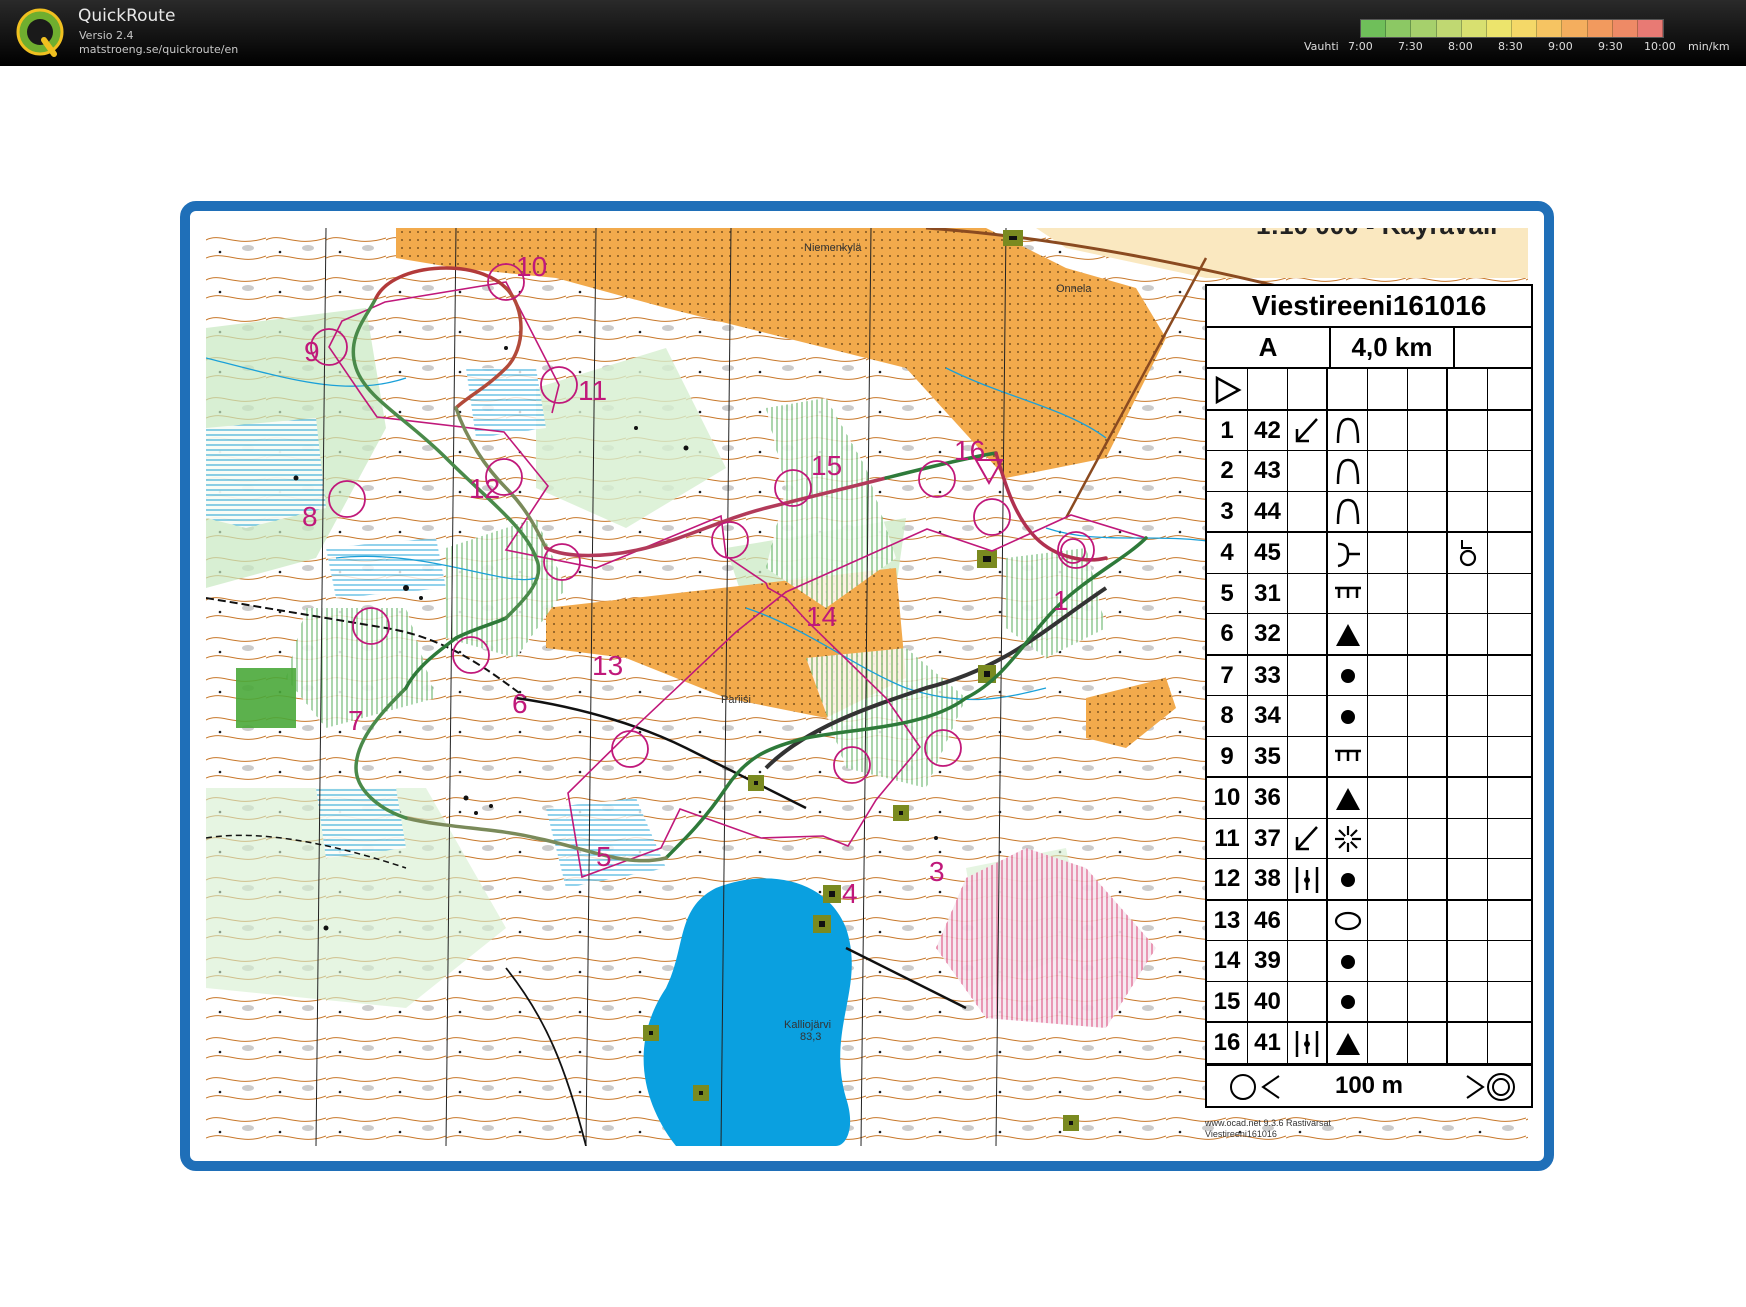 This screenshot has height=1307, width=1746. Describe the element at coordinates (1268, 756) in the screenshot. I see `control-code: 35` at that location.